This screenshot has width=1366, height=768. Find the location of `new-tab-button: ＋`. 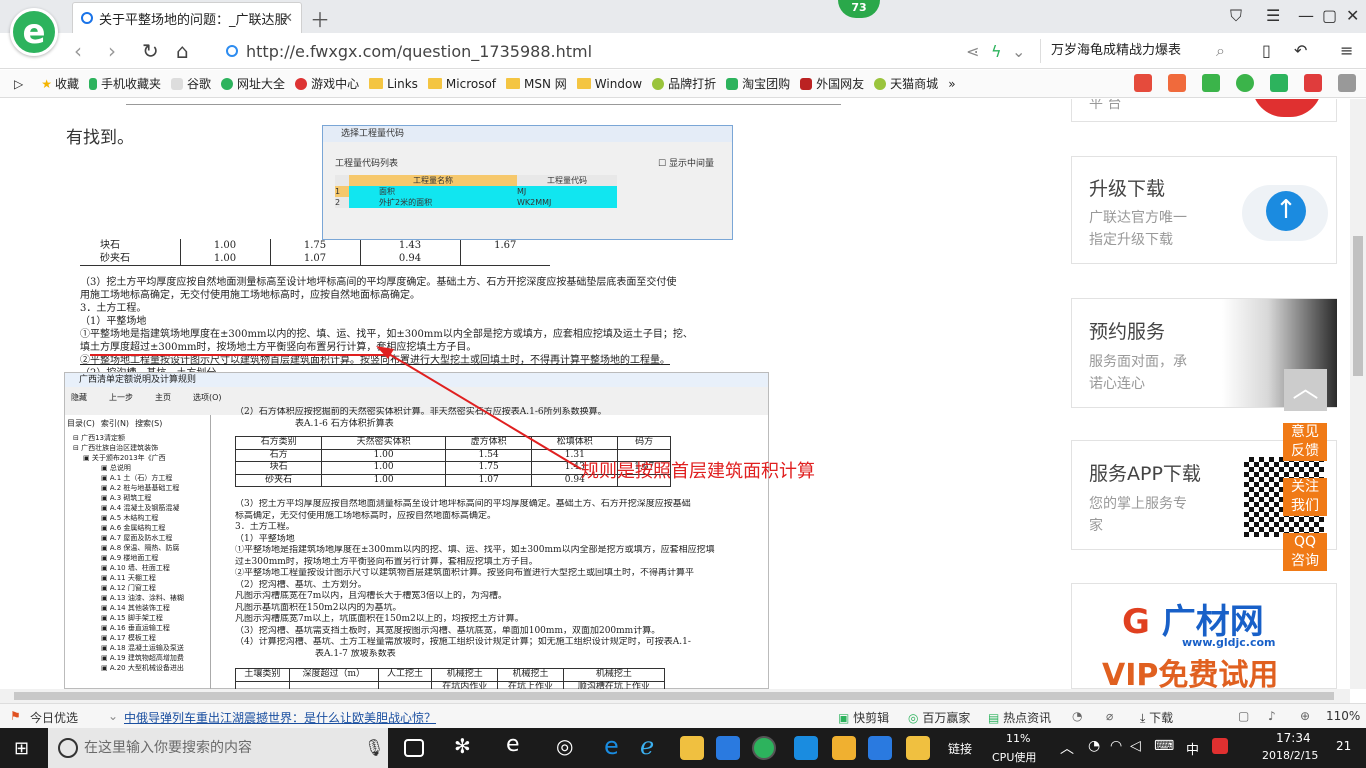

new-tab-button: ＋ is located at coordinates (320, 18).